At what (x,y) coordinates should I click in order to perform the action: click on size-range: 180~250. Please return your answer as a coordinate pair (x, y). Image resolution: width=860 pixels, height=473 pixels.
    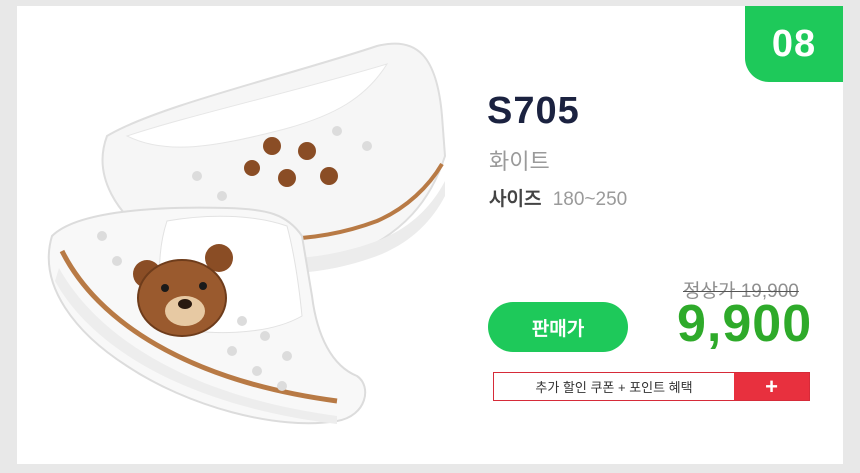
    Looking at the image, I should click on (590, 199).